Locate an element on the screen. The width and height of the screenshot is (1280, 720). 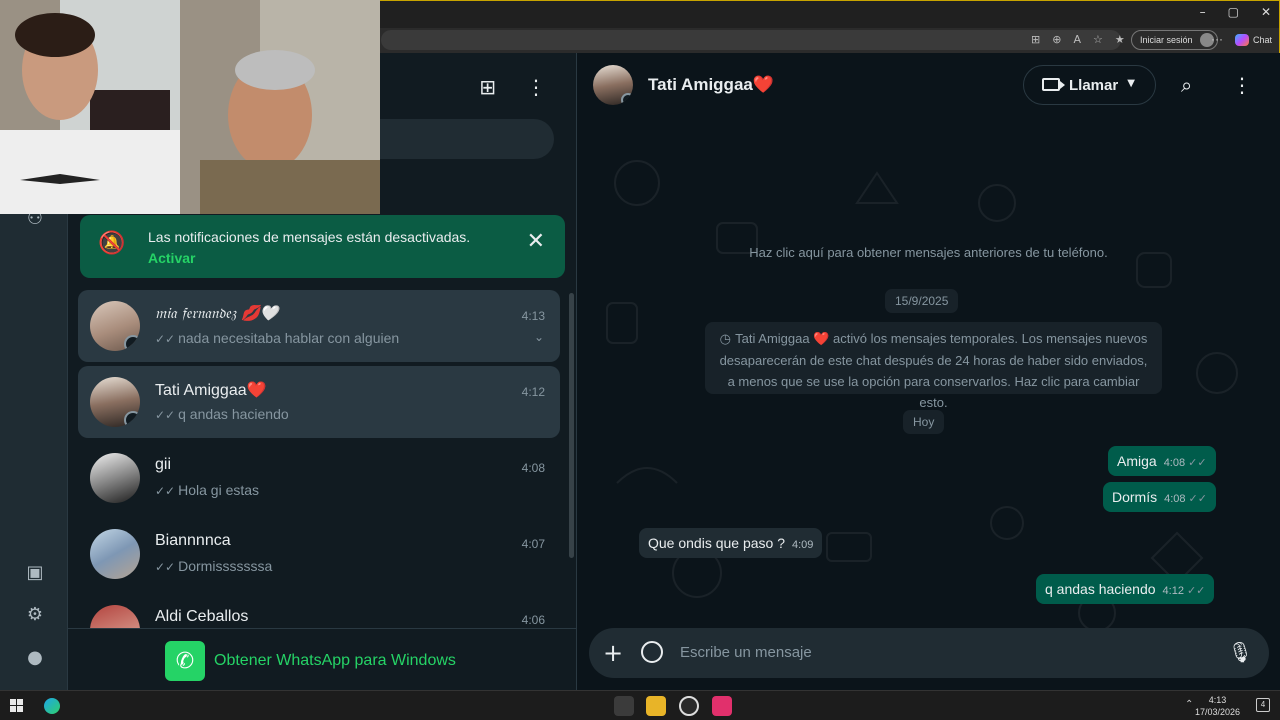
tray-chevron-icon: ⌃ is located at coordinates (1189, 704).